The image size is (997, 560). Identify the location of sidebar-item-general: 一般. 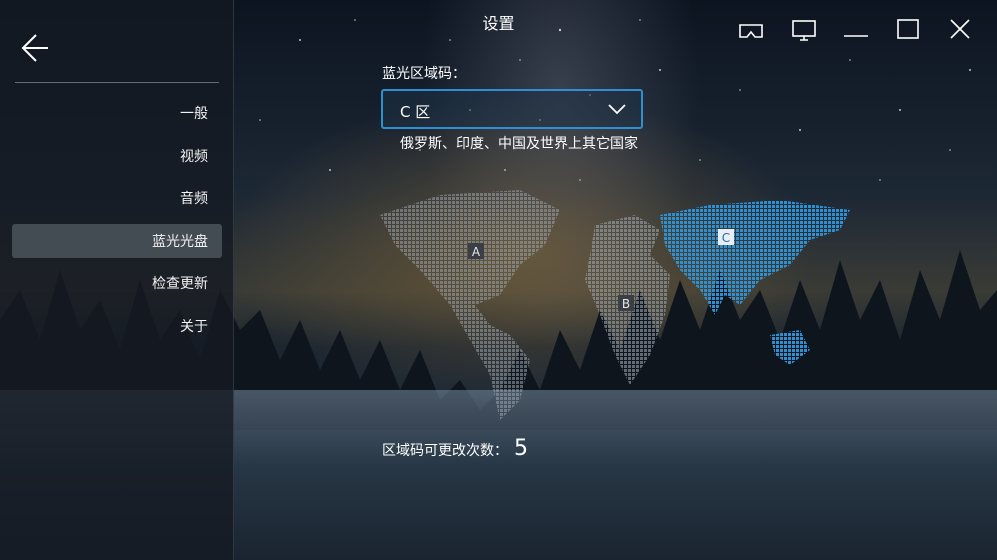
(117, 113).